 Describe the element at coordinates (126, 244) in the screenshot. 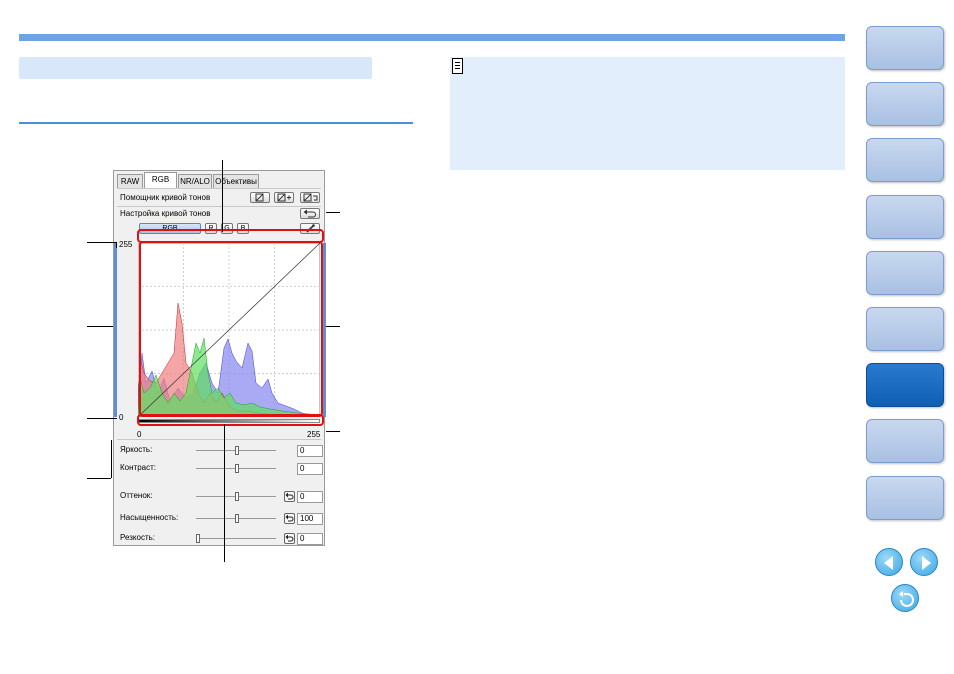

I see `graph-y-max-label: 255` at that location.